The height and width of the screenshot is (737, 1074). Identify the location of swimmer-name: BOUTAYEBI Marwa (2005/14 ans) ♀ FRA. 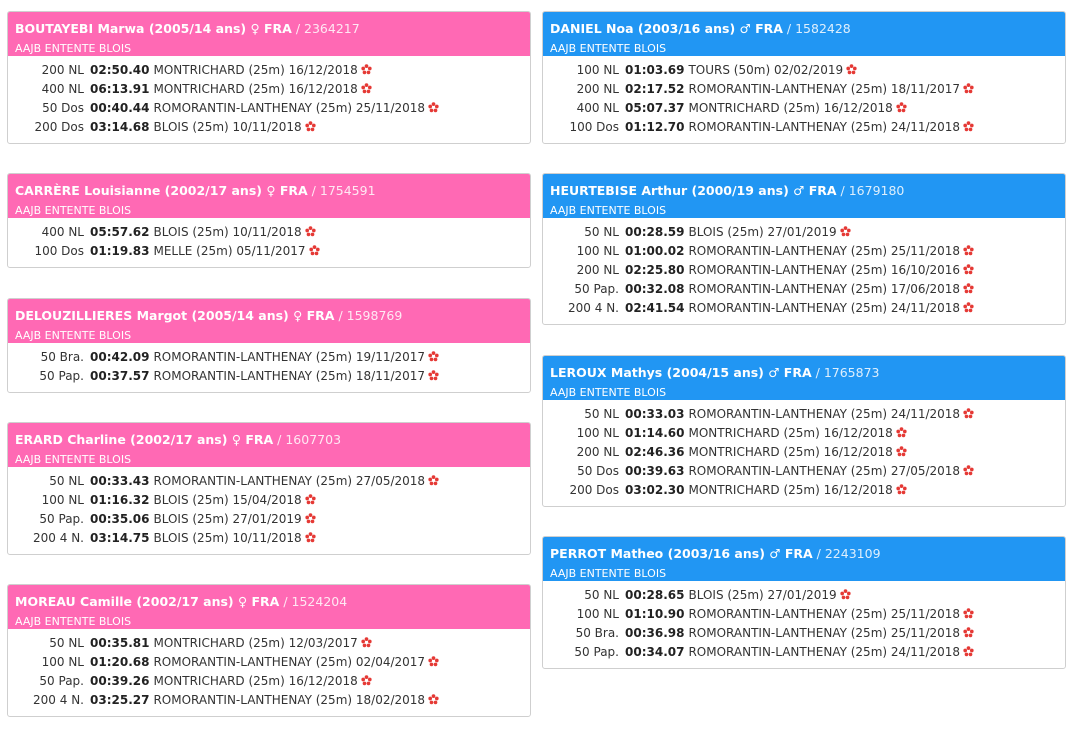
(153, 28).